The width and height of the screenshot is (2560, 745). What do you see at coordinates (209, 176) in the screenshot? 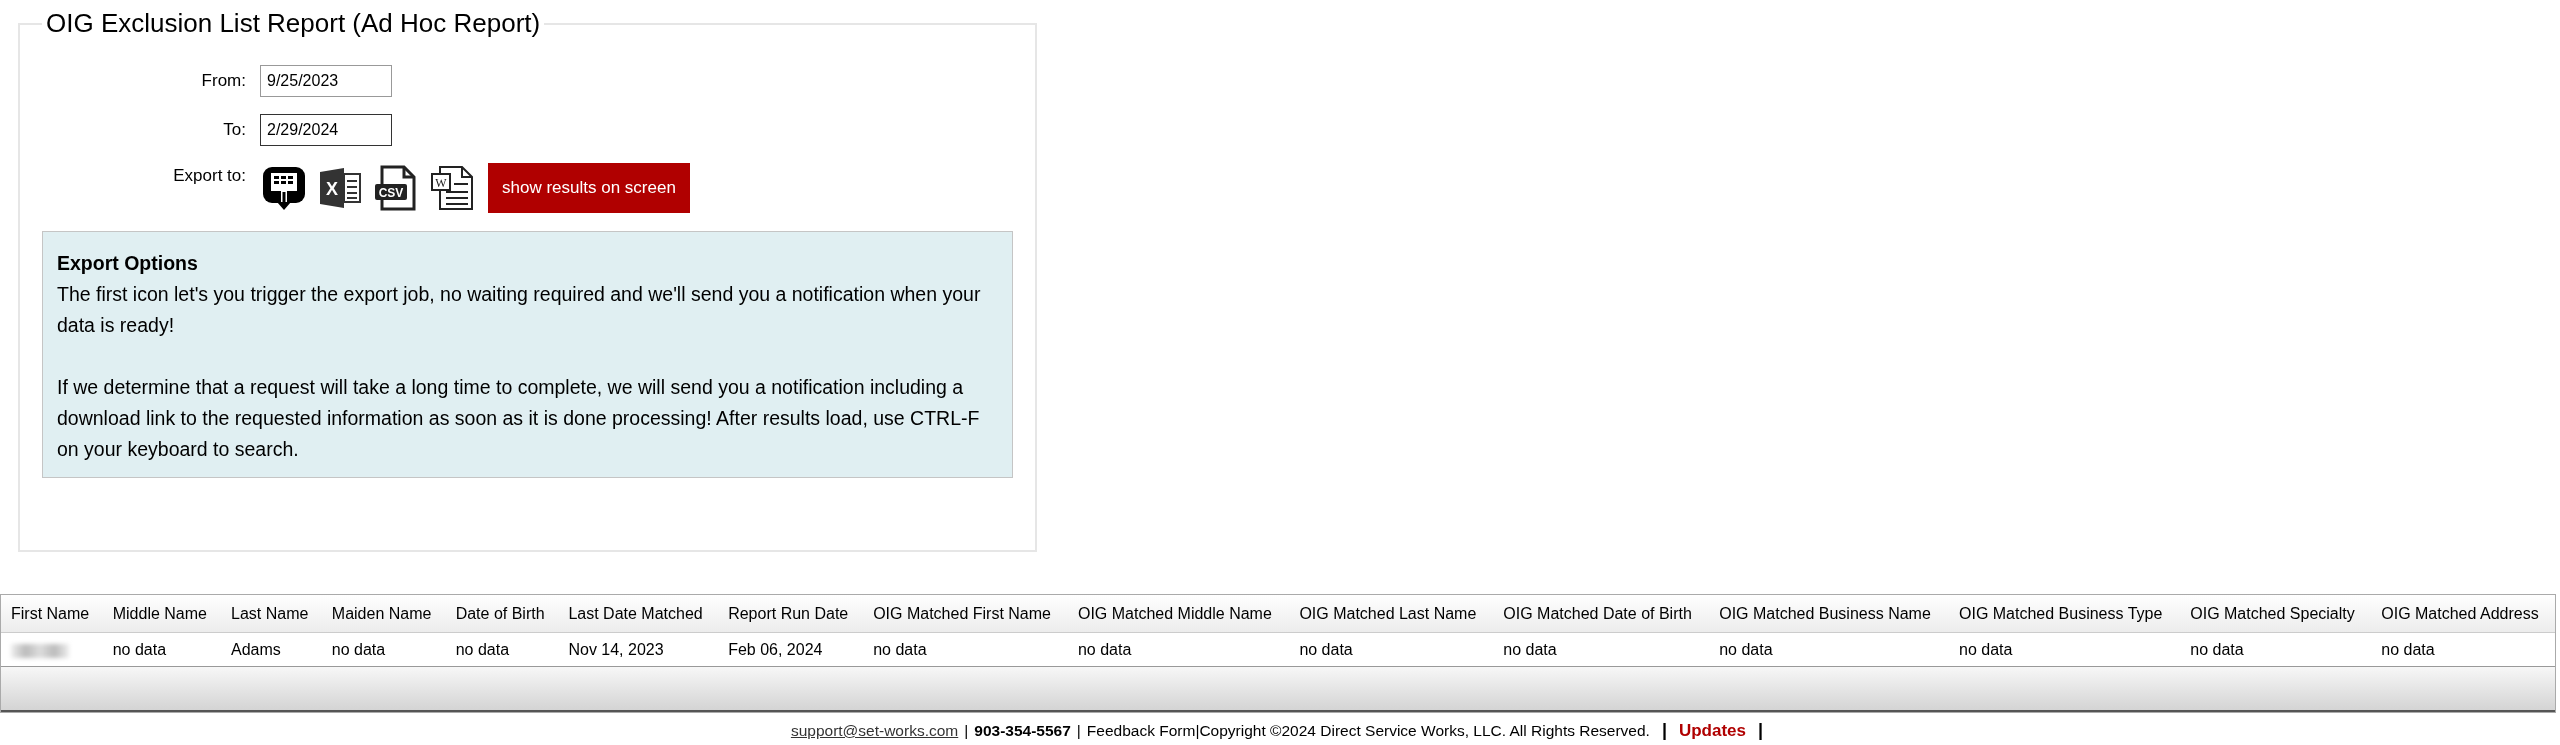
I see `field-label: Export to:` at bounding box center [209, 176].